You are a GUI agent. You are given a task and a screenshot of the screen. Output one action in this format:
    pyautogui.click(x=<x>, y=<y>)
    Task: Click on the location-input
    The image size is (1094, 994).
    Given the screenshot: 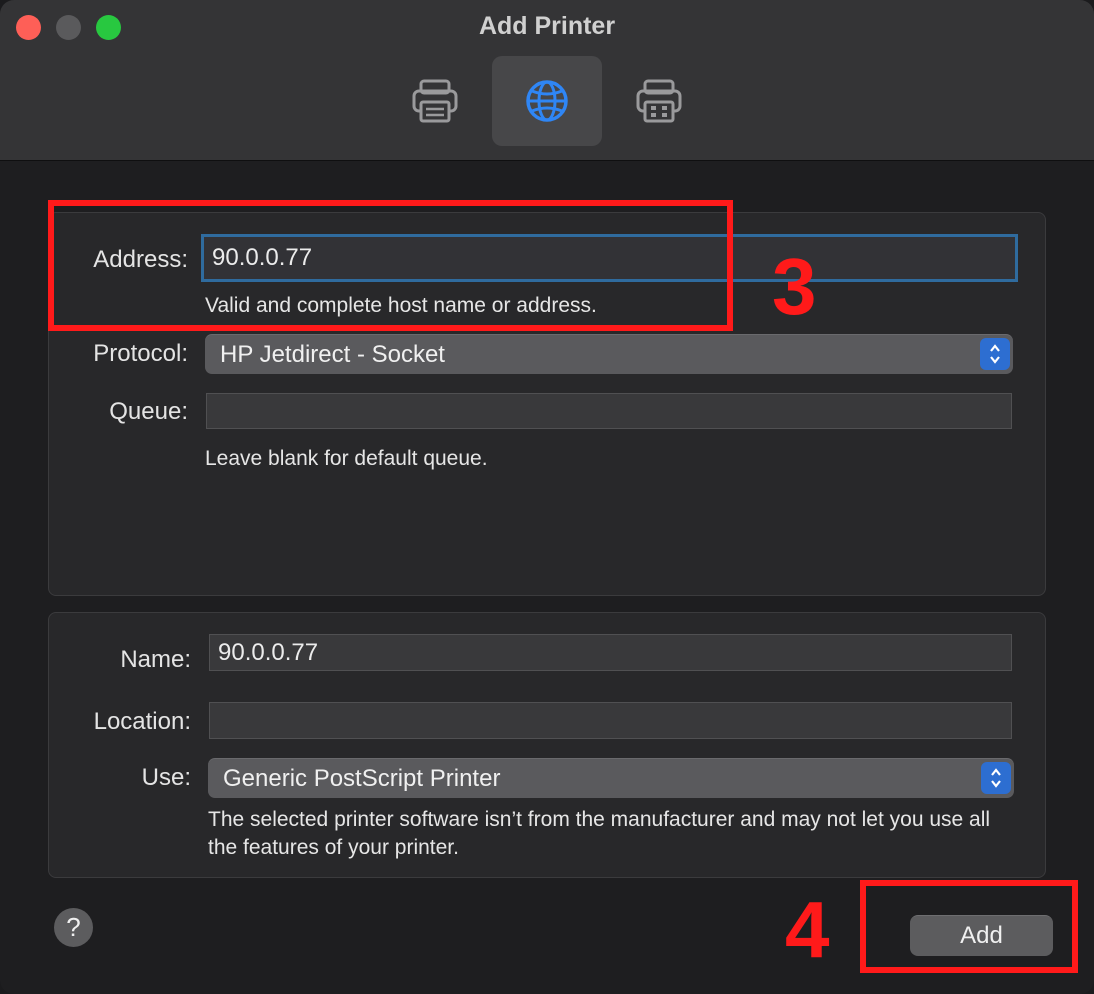 What is the action you would take?
    pyautogui.click(x=610, y=720)
    